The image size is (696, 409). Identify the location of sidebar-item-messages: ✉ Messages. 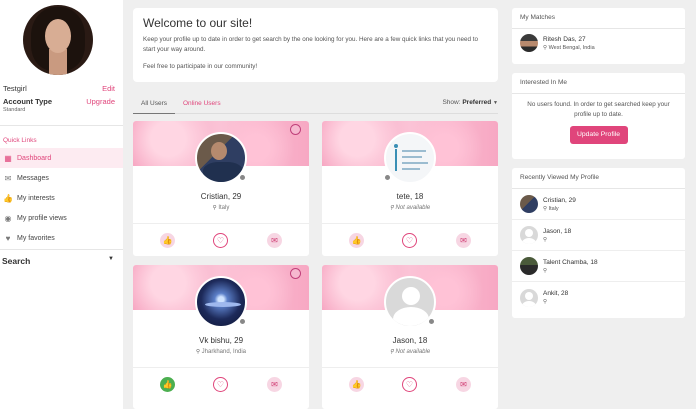
(61, 178).